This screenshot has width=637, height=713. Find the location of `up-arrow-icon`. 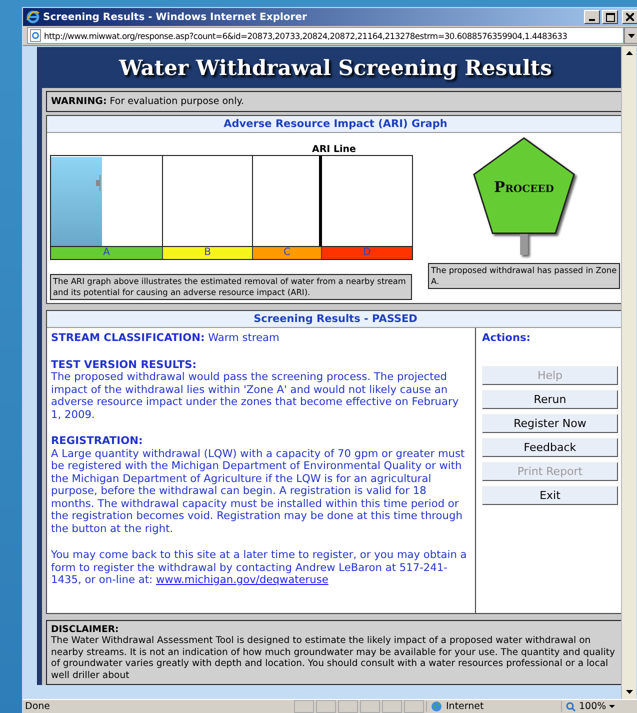

up-arrow-icon is located at coordinates (629, 53).